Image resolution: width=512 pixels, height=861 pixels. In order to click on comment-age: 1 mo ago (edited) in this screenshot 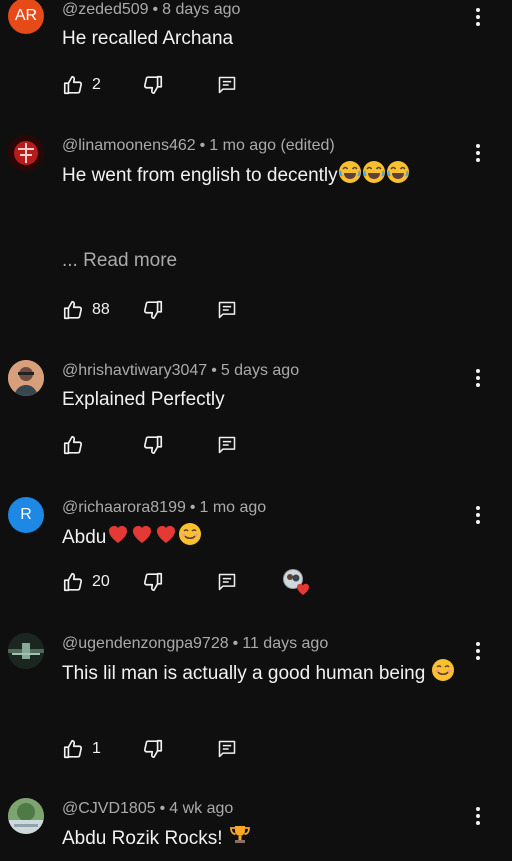, I will do `click(272, 145)`.